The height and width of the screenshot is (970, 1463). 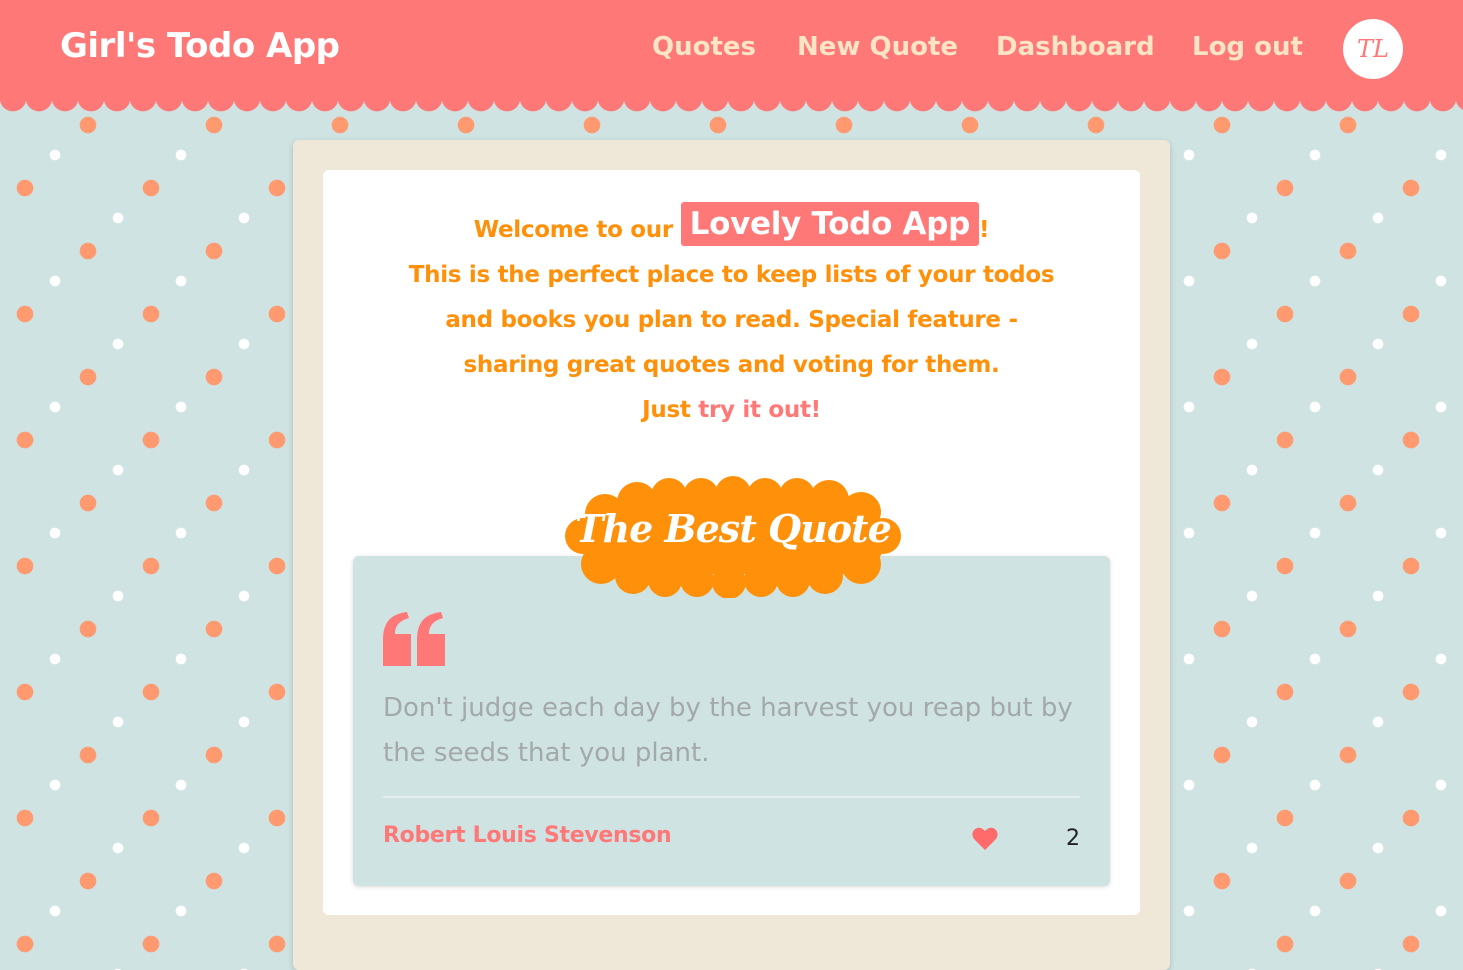 I want to click on just-label: Just, so click(x=666, y=410).